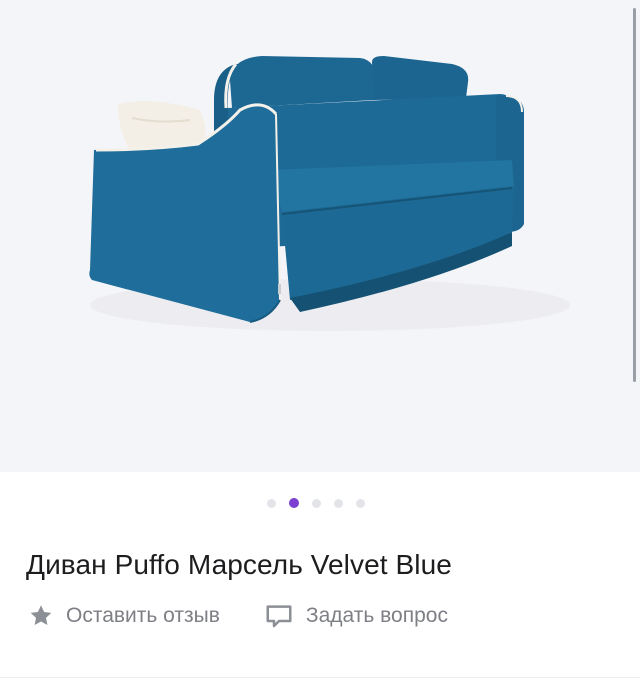 The height and width of the screenshot is (700, 640). I want to click on product-actions: Оставить отзыв Задать вопрос, so click(238, 616).